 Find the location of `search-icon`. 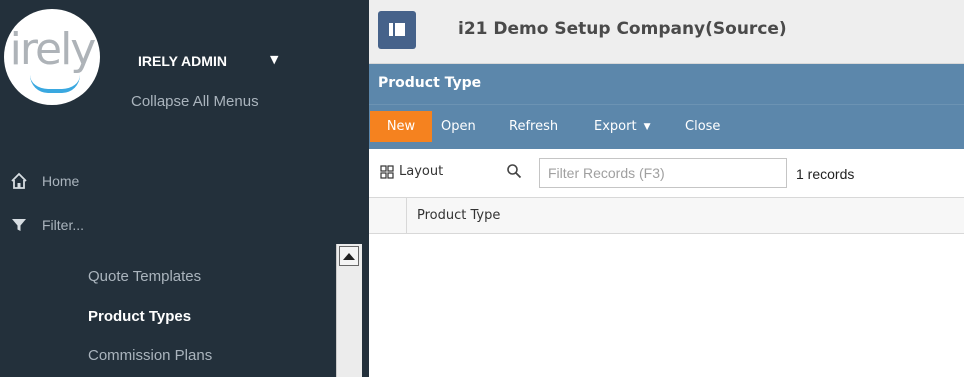

search-icon is located at coordinates (514, 171).